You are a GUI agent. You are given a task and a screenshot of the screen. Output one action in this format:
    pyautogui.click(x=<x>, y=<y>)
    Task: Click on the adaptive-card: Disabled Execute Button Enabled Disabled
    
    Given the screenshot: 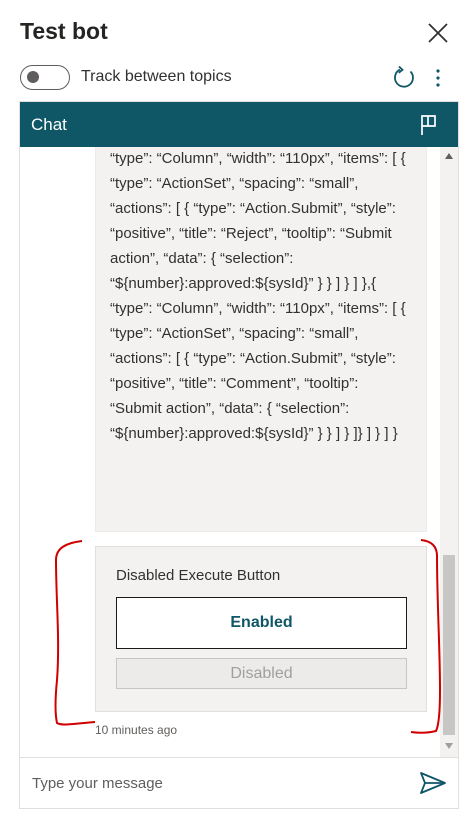 What is the action you would take?
    pyautogui.click(x=261, y=629)
    